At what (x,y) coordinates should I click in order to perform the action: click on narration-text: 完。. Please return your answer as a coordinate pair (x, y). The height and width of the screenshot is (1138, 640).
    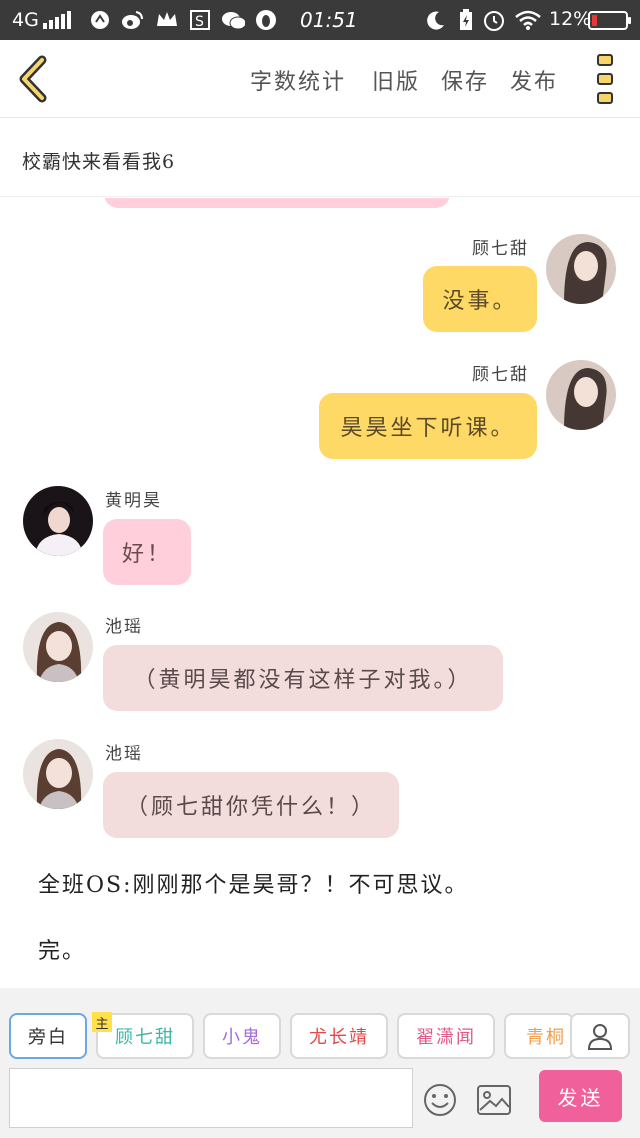
    Looking at the image, I should click on (62, 951).